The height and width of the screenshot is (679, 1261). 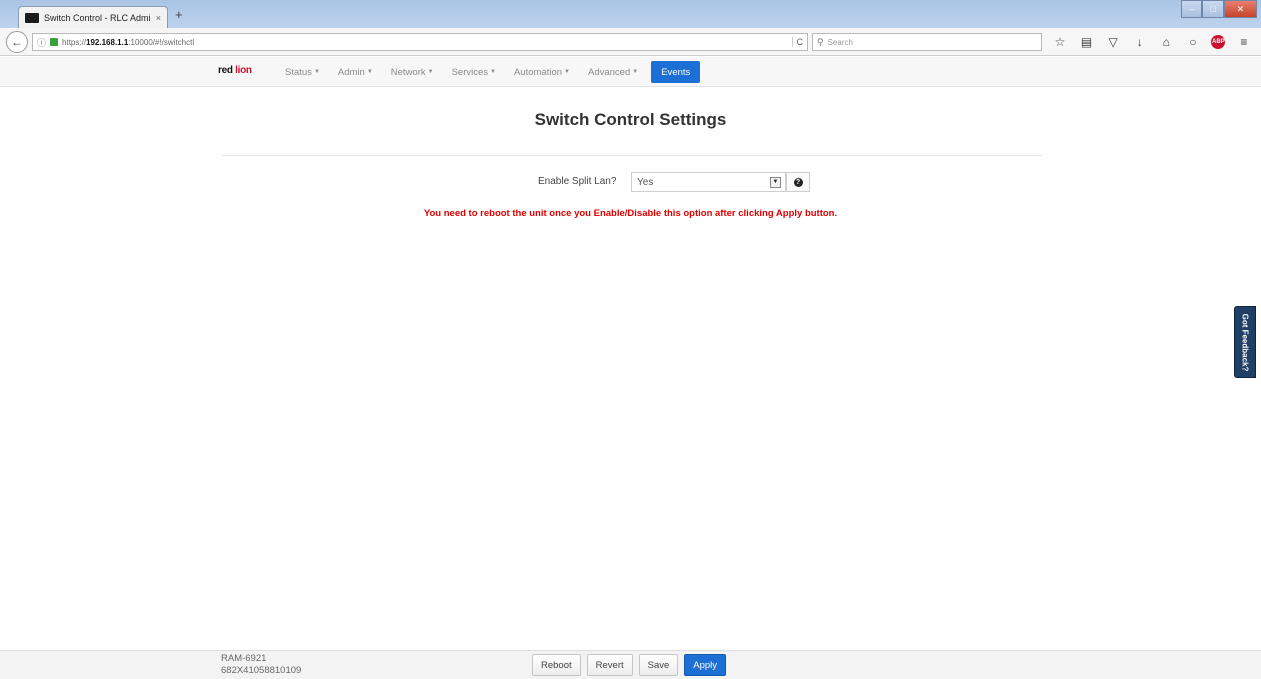 I want to click on menu-icon: ≡, so click(x=1244, y=42).